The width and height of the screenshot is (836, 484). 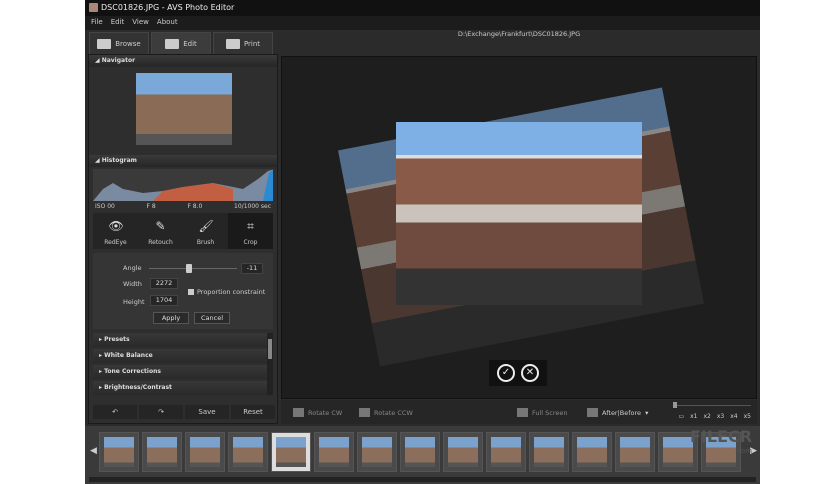 I want to click on menu-view: View, so click(x=140, y=22).